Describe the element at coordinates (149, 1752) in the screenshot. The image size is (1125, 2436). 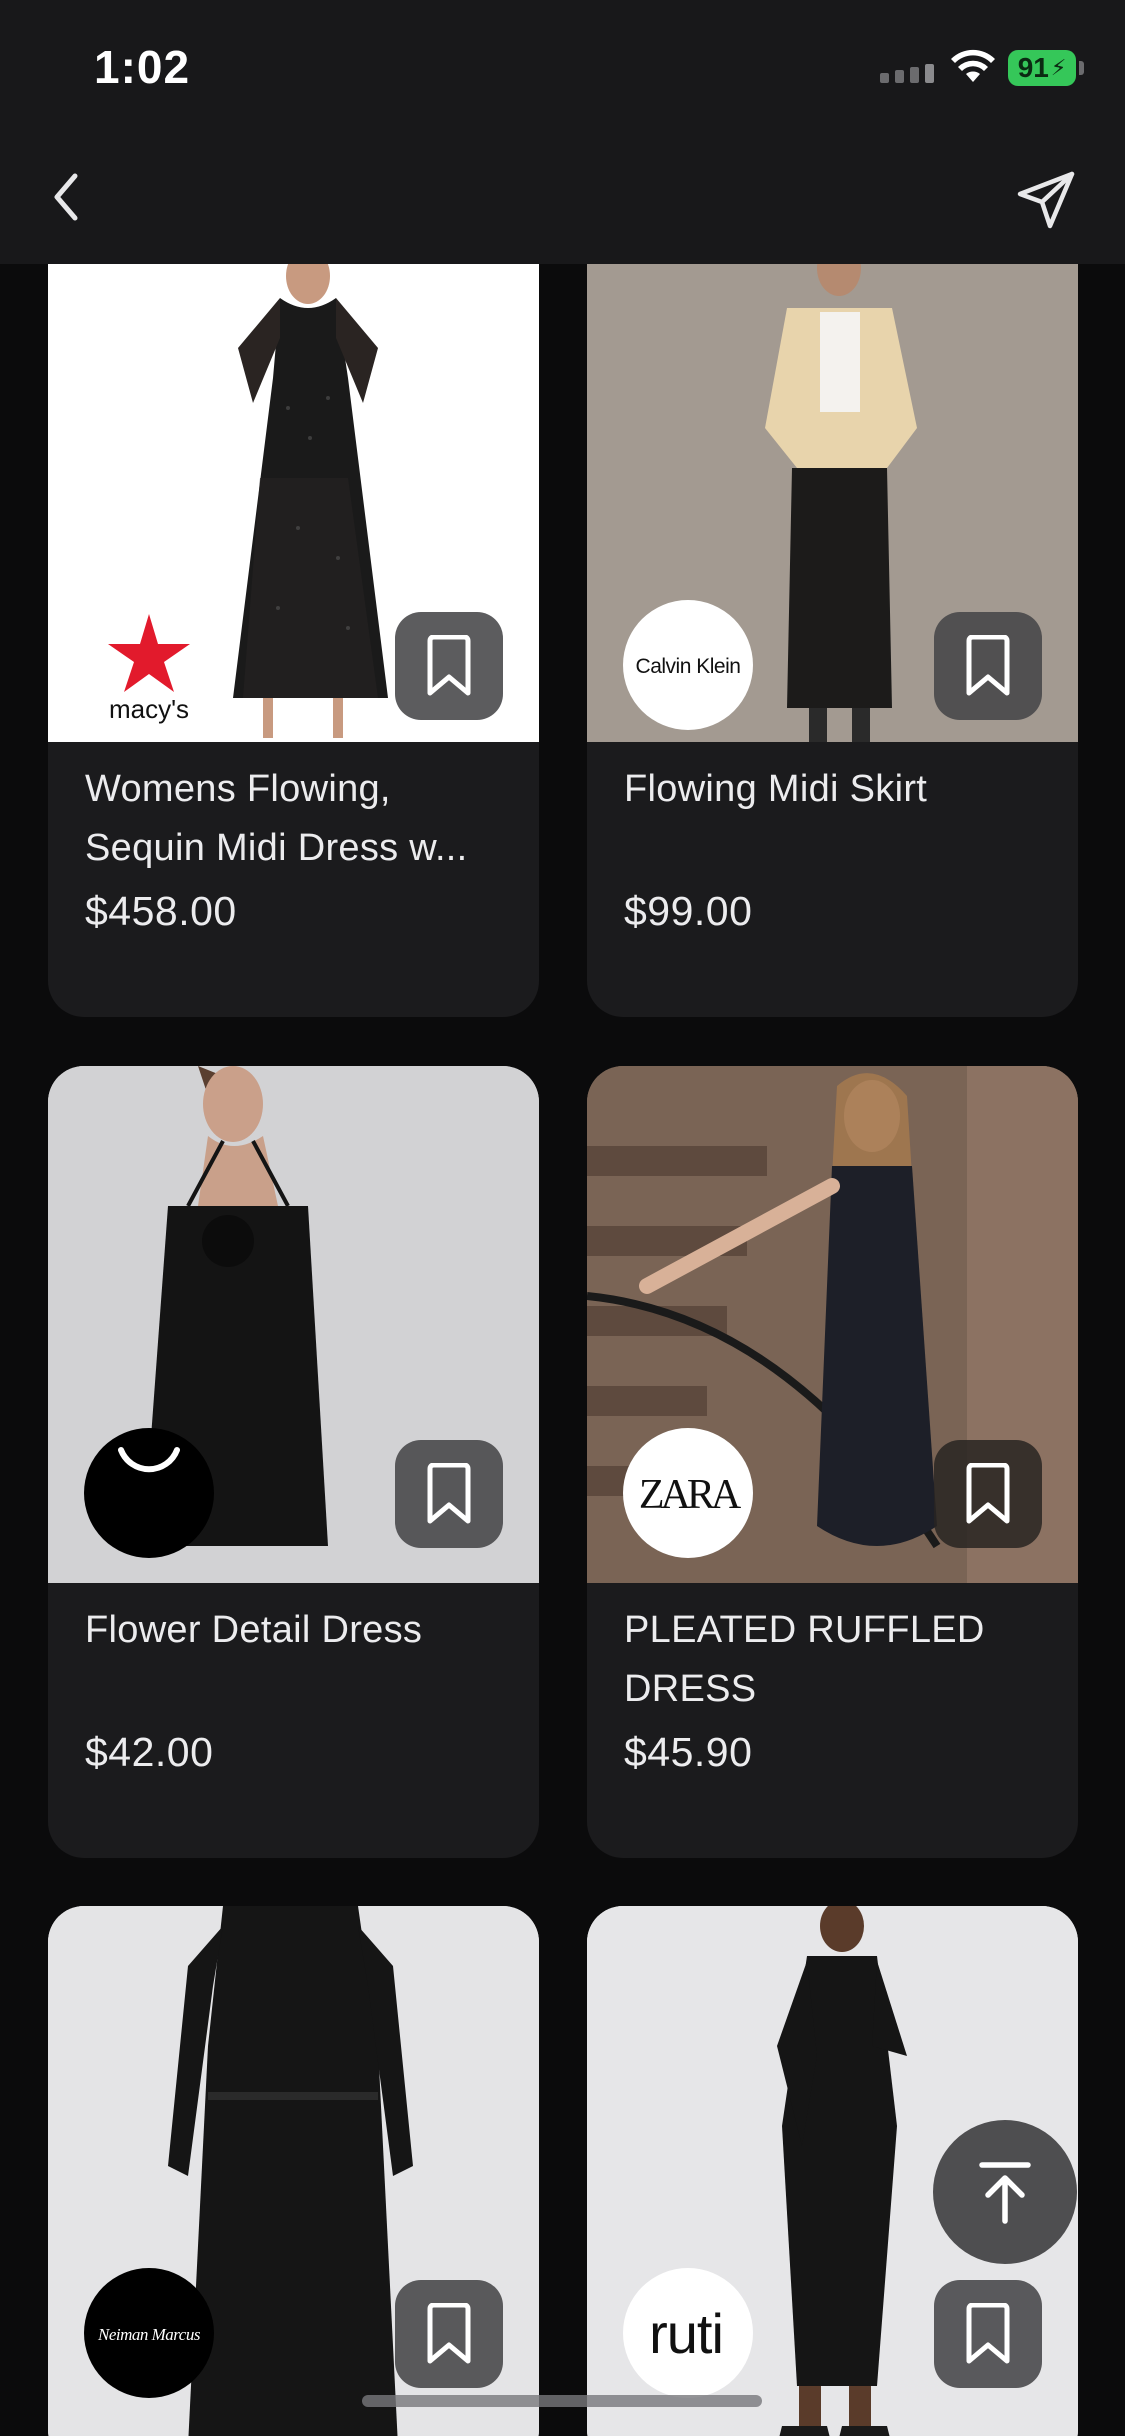
I see `product-price: $42.00` at that location.